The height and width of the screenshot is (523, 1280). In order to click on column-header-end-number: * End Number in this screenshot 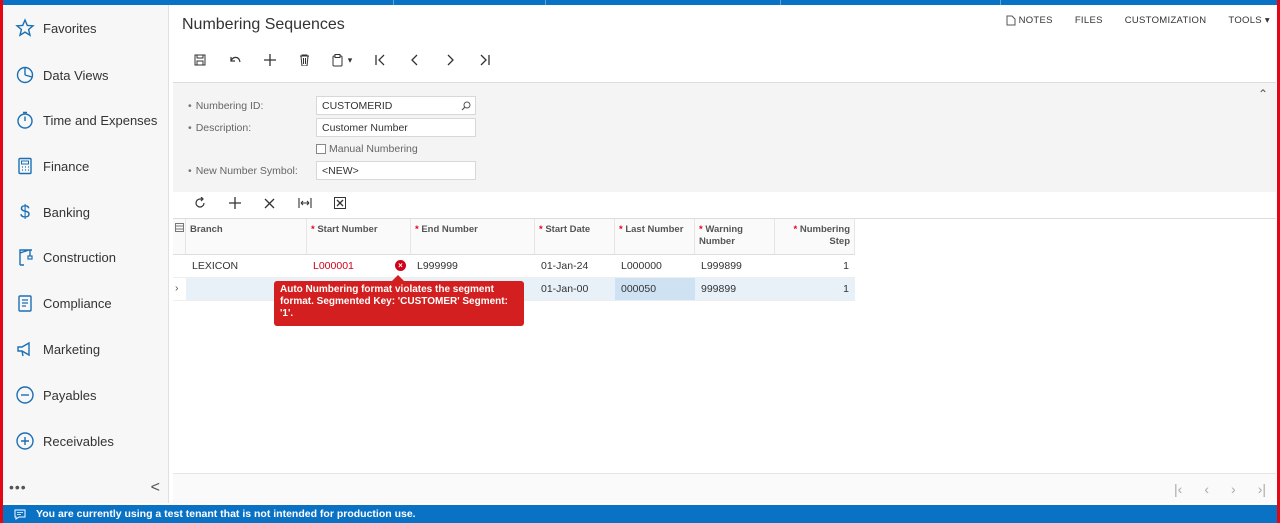, I will do `click(473, 237)`.